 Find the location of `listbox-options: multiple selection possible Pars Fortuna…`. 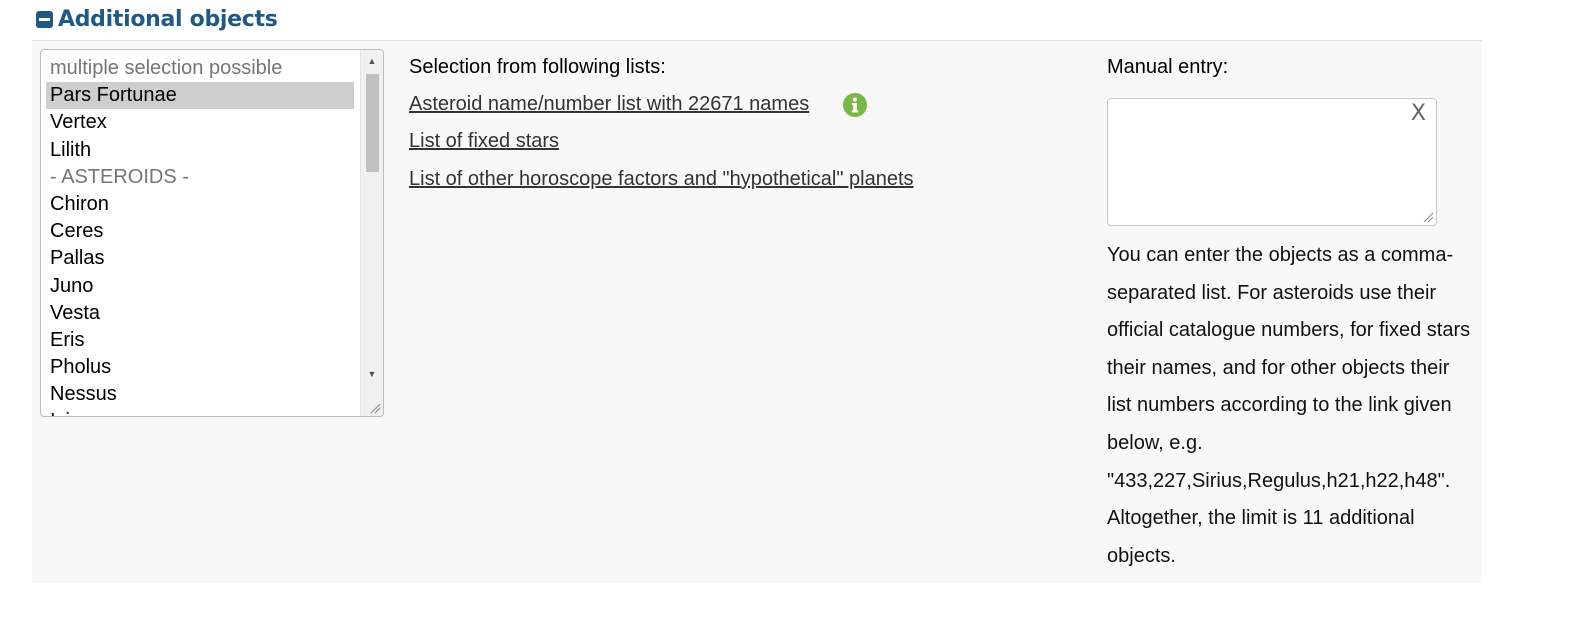

listbox-options: multiple selection possible Pars Fortuna… is located at coordinates (200, 235).